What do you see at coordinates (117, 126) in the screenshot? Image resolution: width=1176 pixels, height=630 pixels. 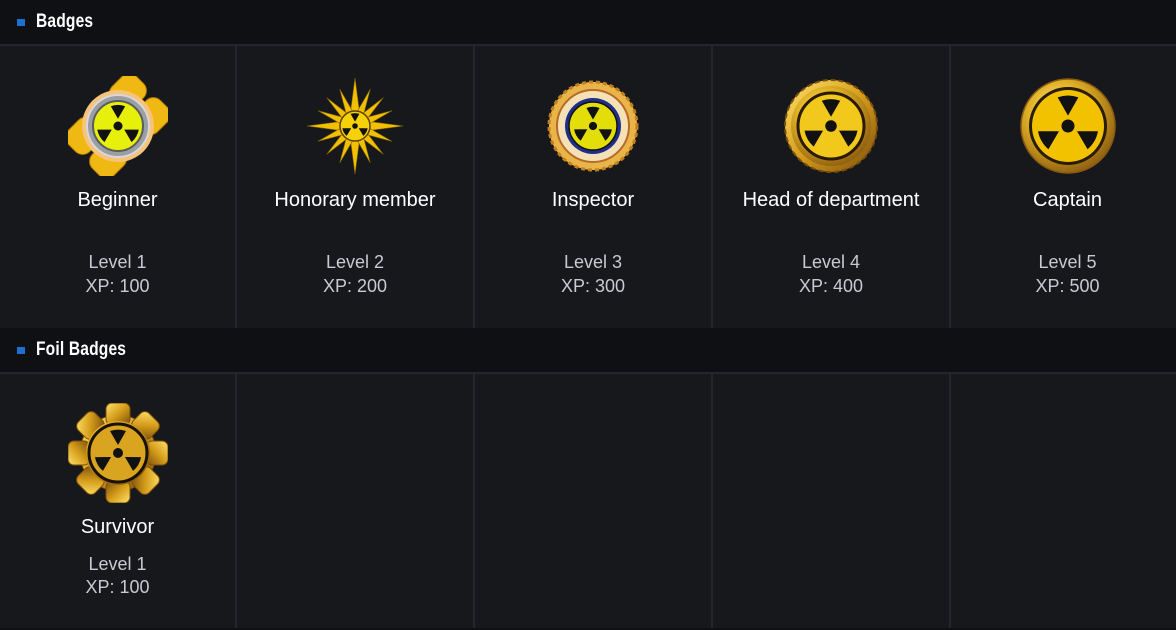 I see `radiation-badge-cross-icon` at bounding box center [117, 126].